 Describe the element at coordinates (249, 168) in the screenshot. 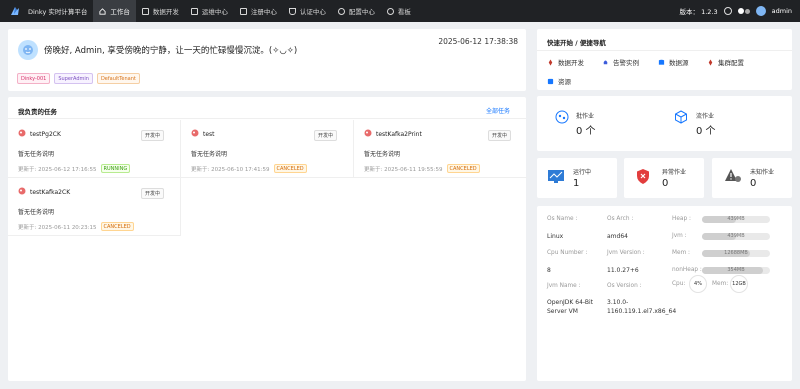

I see `task-updated: 更新于: 2025-06-10 17:41:59 CANCELED` at that location.